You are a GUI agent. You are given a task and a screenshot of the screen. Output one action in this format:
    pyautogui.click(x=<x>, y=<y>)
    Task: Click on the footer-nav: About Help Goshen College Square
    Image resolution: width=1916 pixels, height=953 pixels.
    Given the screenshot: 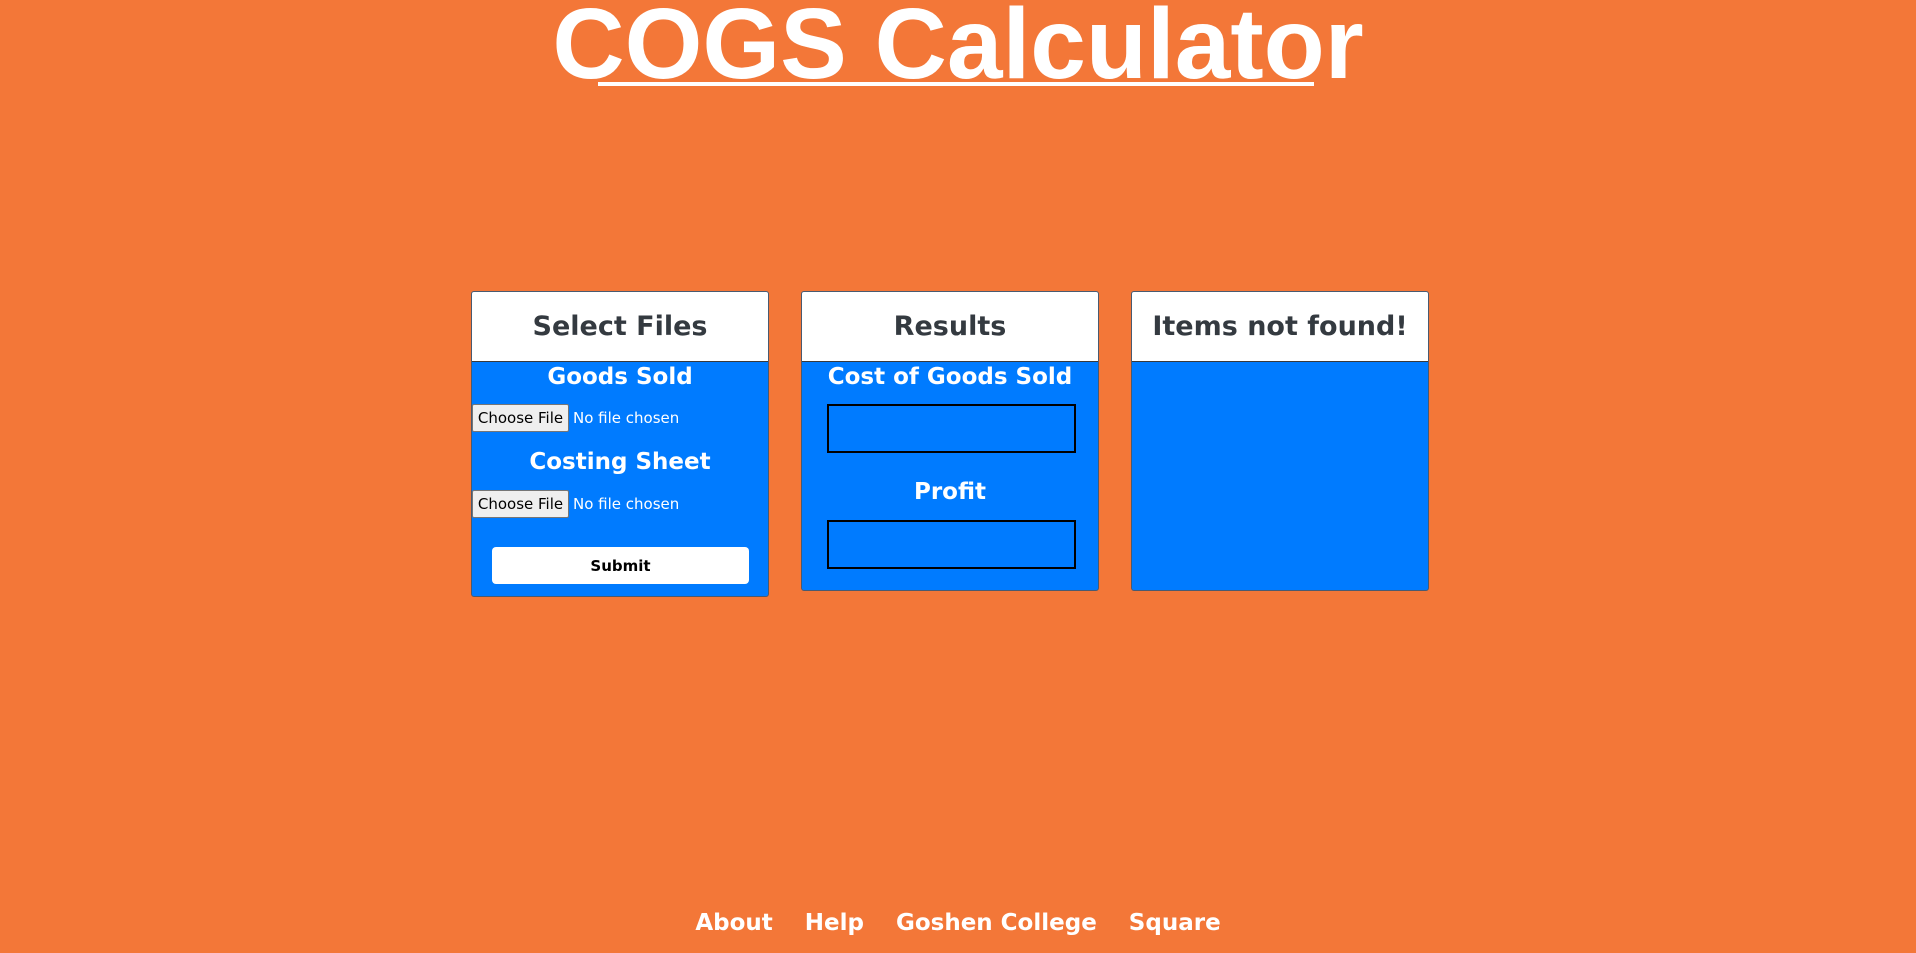 What is the action you would take?
    pyautogui.click(x=958, y=923)
    